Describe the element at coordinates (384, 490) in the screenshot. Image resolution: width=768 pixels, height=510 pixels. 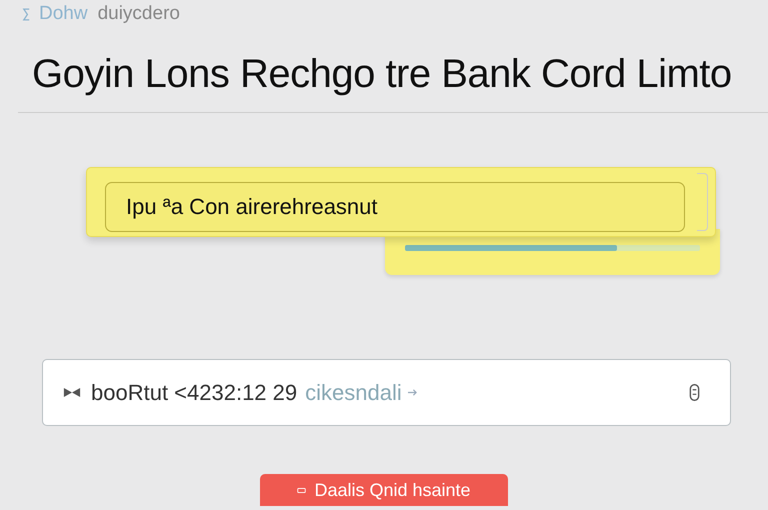
I see `action-button: Daalis Qnid hsainte` at that location.